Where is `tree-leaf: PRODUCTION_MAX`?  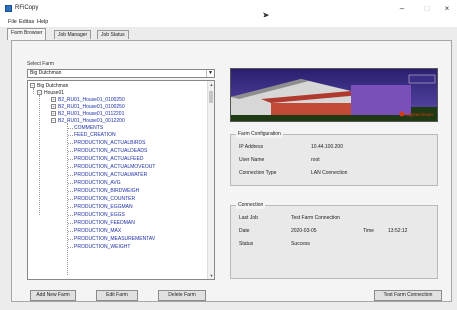
tree-leaf: PRODUCTION_MAX is located at coordinates (97, 231).